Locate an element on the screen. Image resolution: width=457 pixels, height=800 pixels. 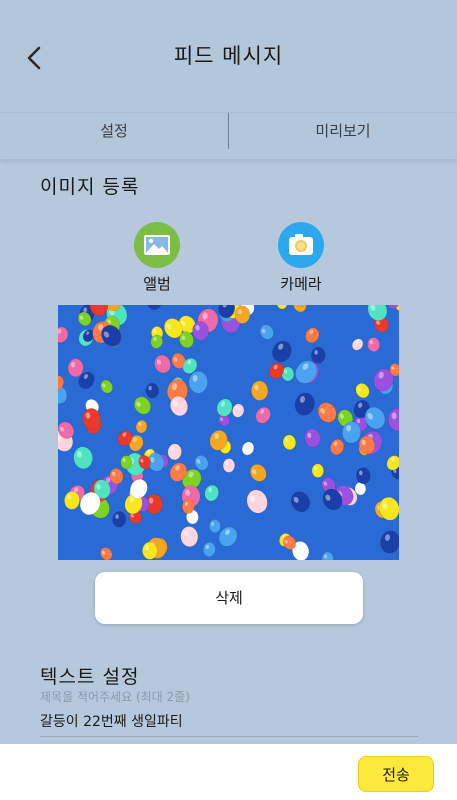
image-icon is located at coordinates (157, 245).